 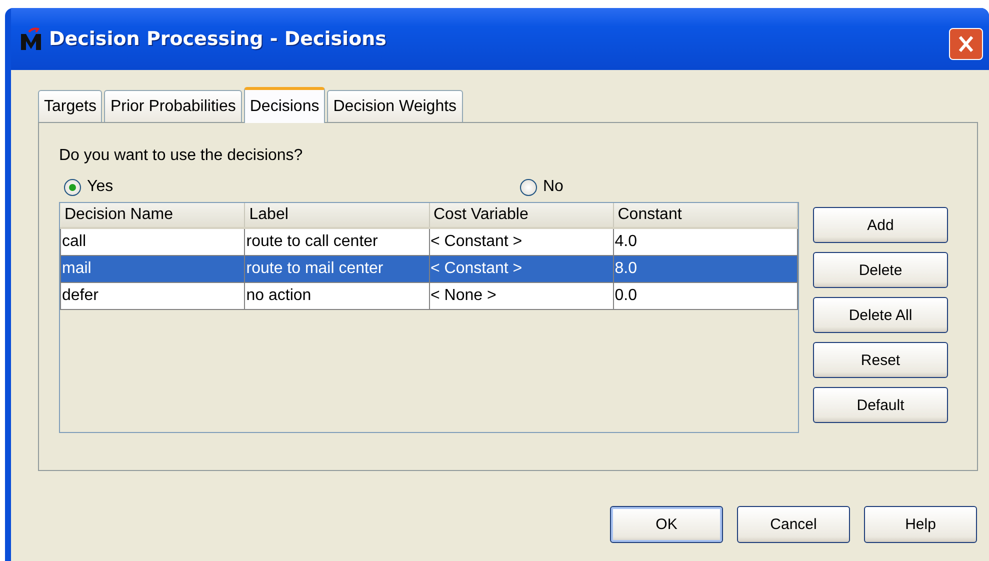 I want to click on table-cell: call, so click(x=152, y=242).